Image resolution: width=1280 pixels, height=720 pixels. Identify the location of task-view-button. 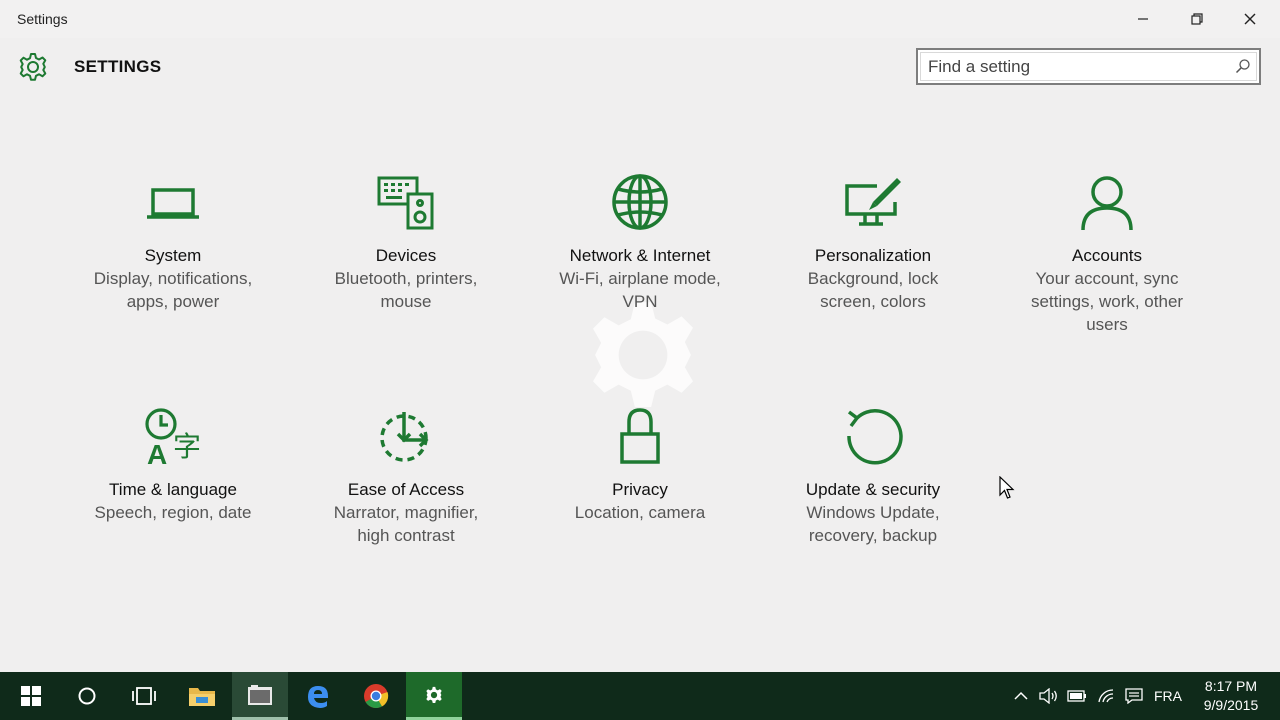
(144, 696).